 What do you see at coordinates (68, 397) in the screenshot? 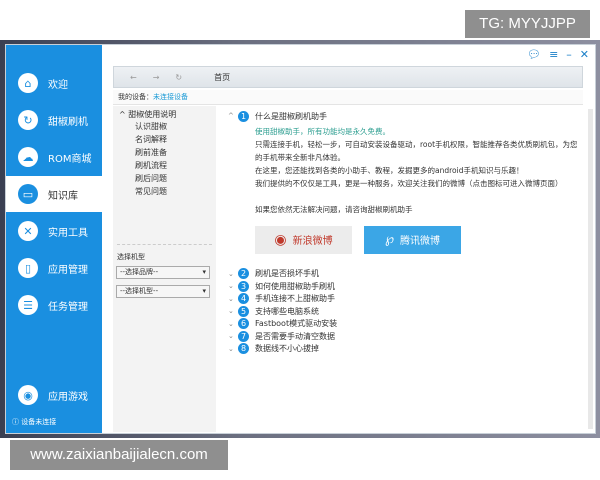
I see `sidebar-item-label: 应用游戏` at bounding box center [68, 397].